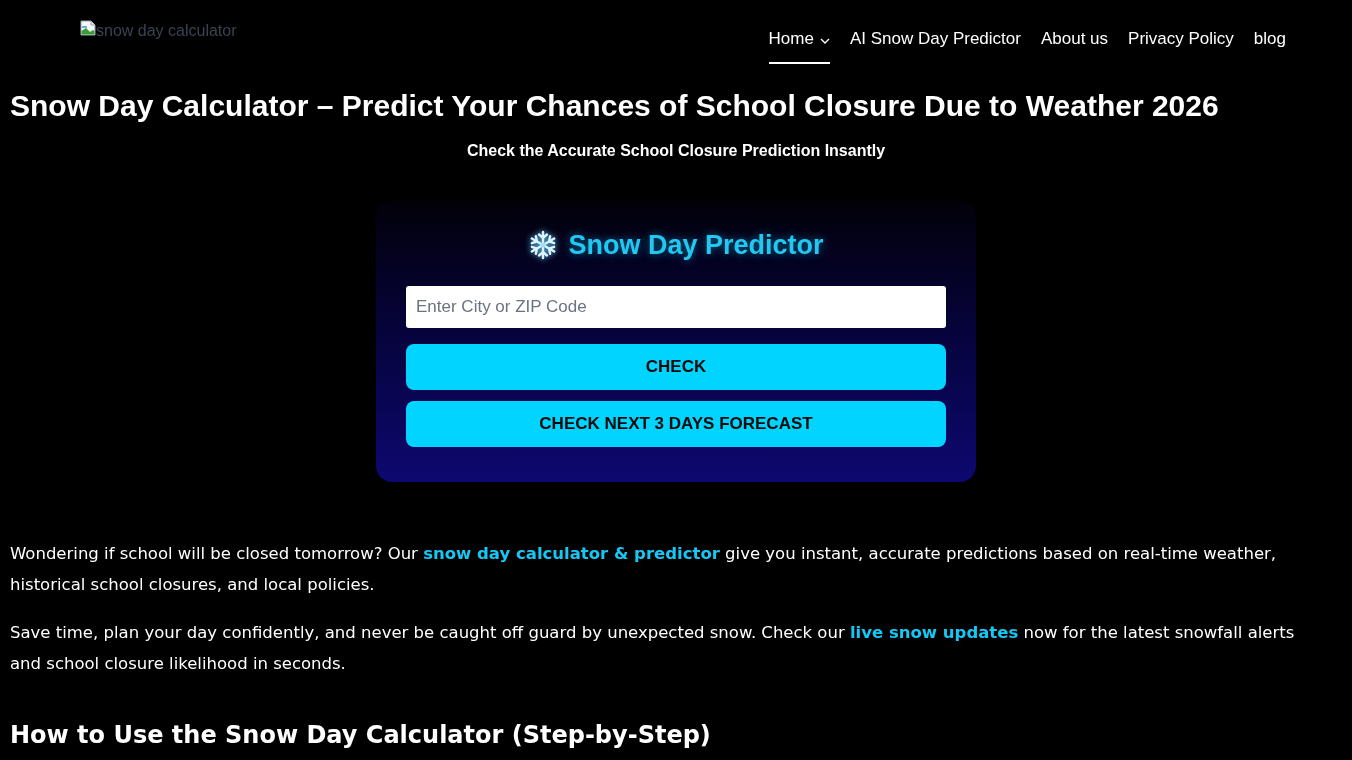 This screenshot has height=760, width=1352. What do you see at coordinates (1074, 40) in the screenshot?
I see `nav-link: About us` at bounding box center [1074, 40].